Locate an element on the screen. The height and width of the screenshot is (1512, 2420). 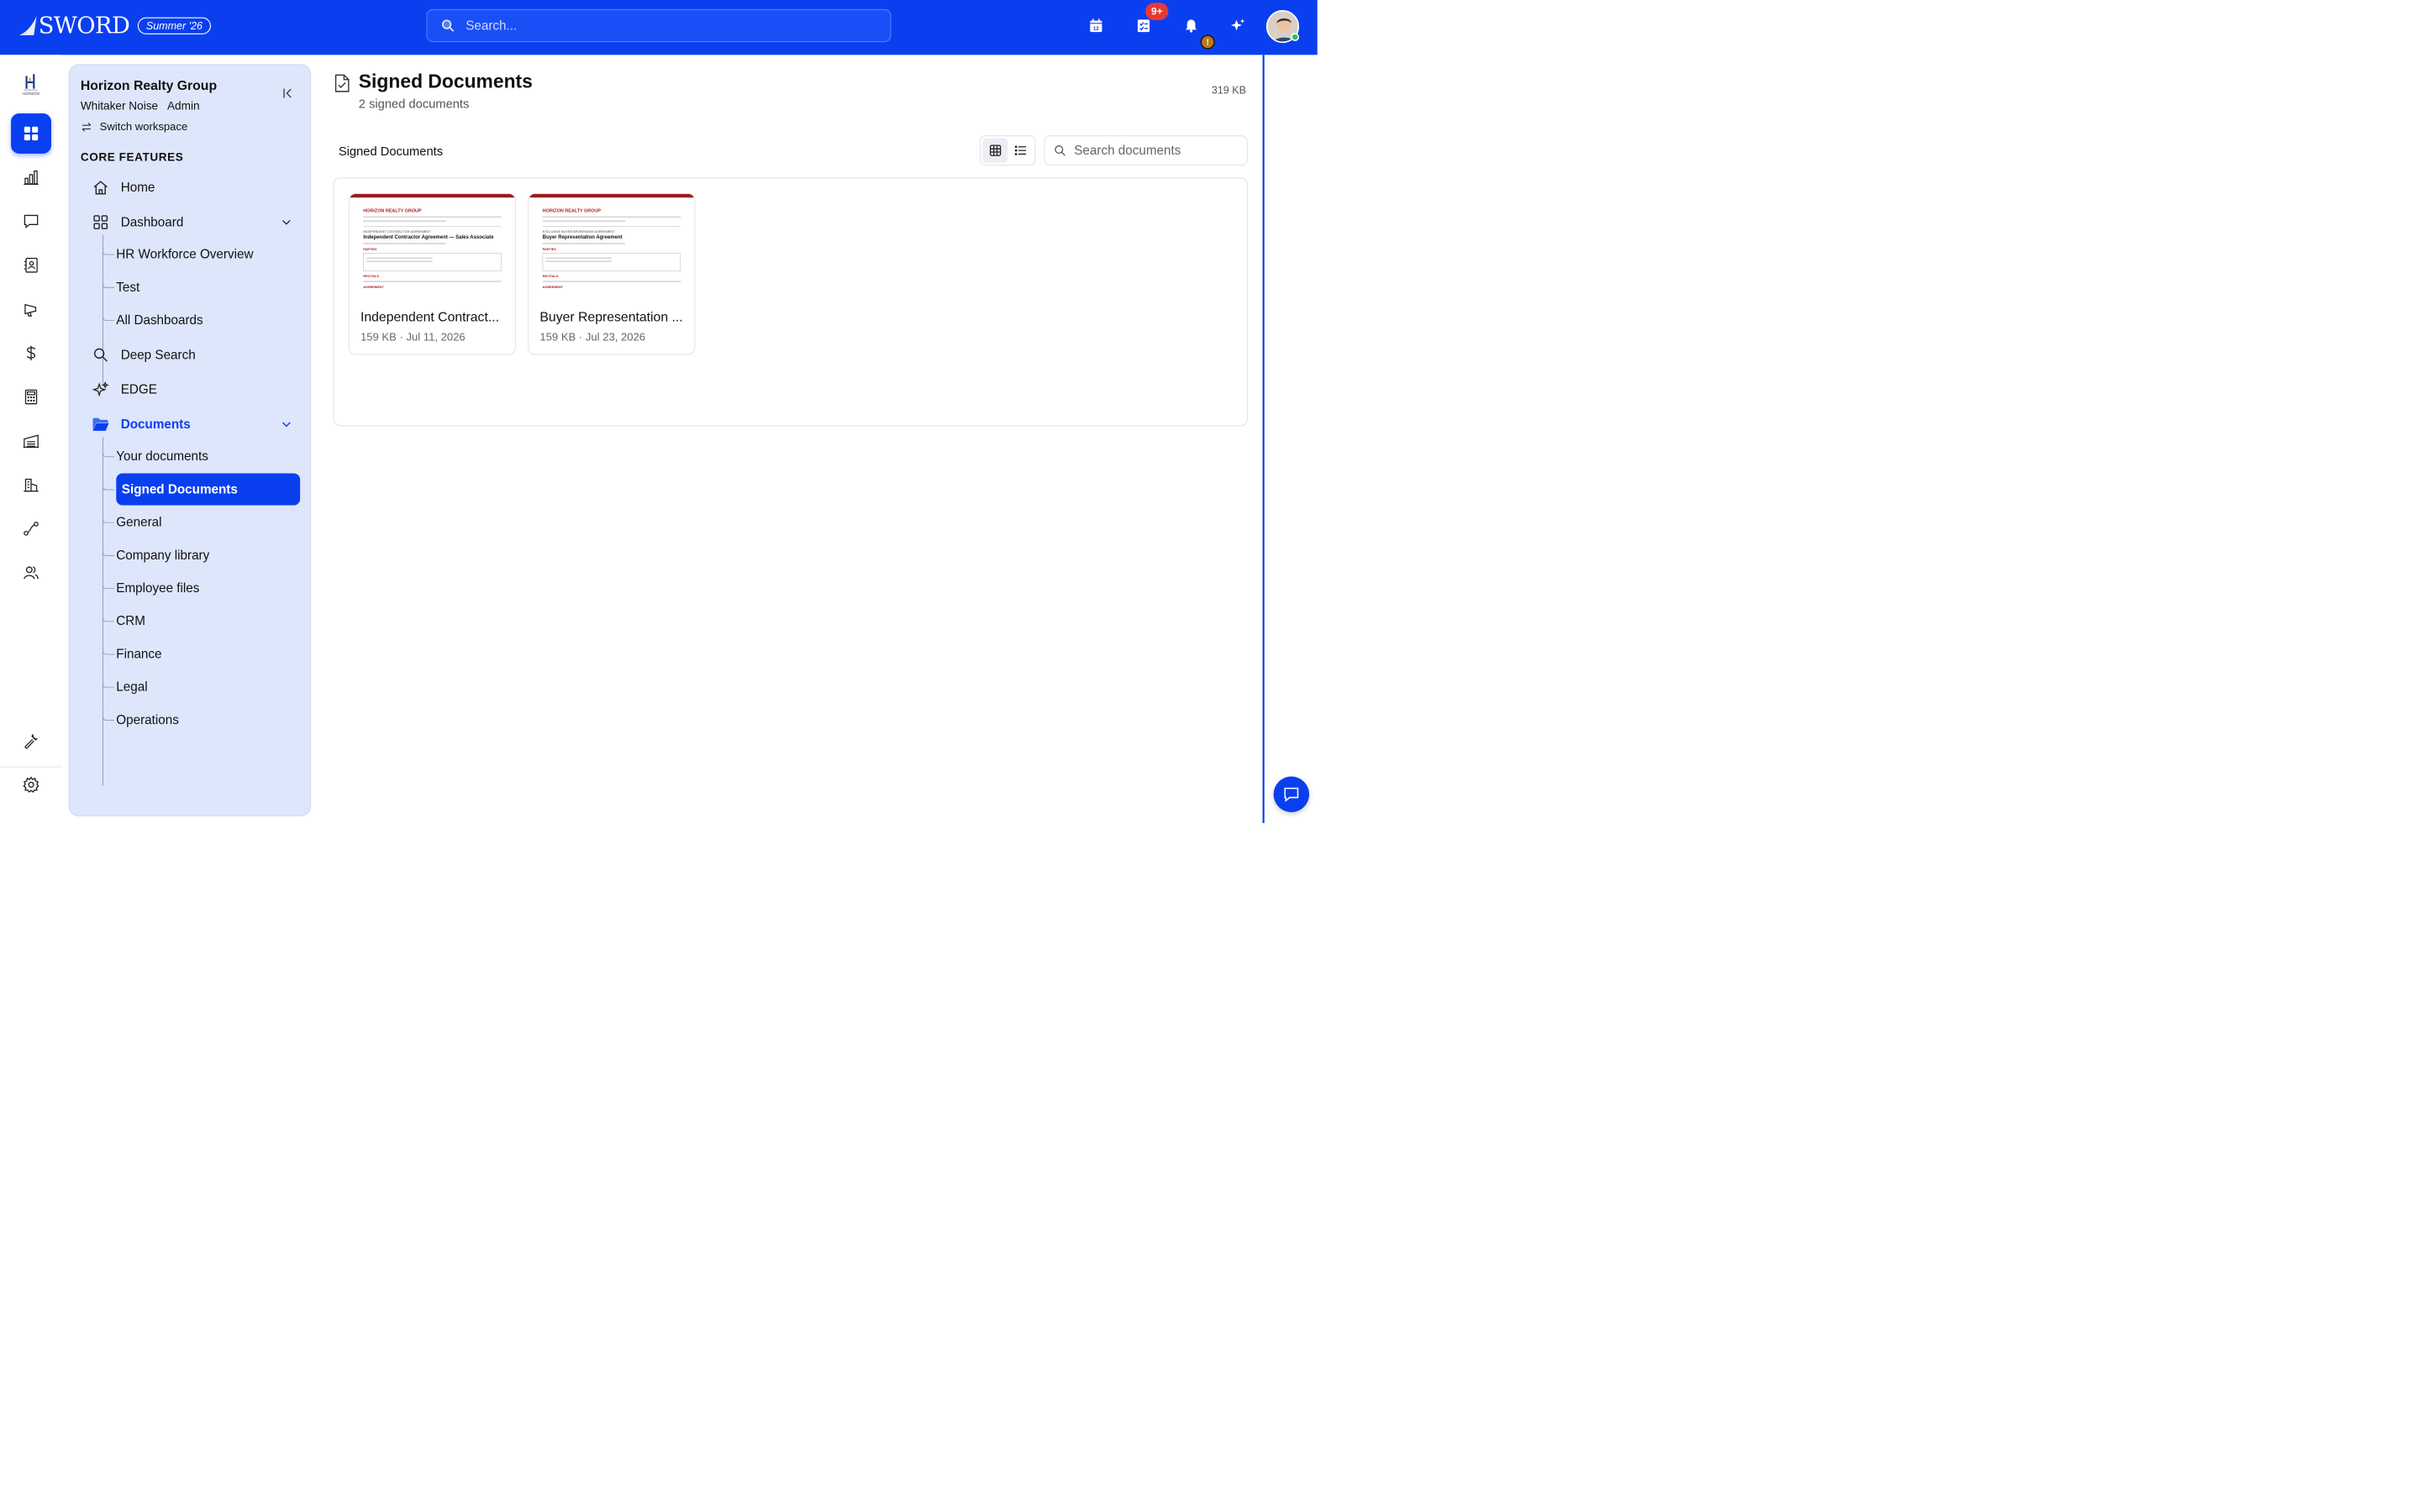
rail-settings is located at coordinates (31, 784).